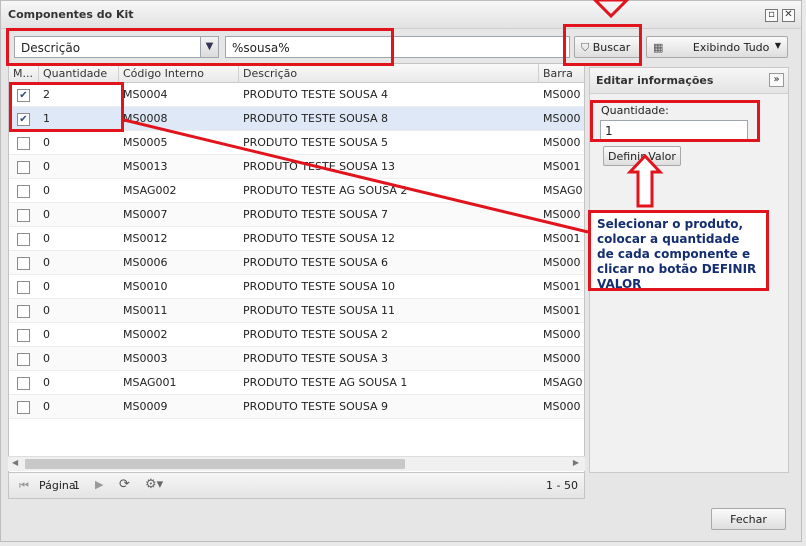 The width and height of the screenshot is (806, 546). What do you see at coordinates (296, 167) in the screenshot?
I see `table-row: 0 MS0013 PRODUTO TESTE SOUSA 13 MS001` at bounding box center [296, 167].